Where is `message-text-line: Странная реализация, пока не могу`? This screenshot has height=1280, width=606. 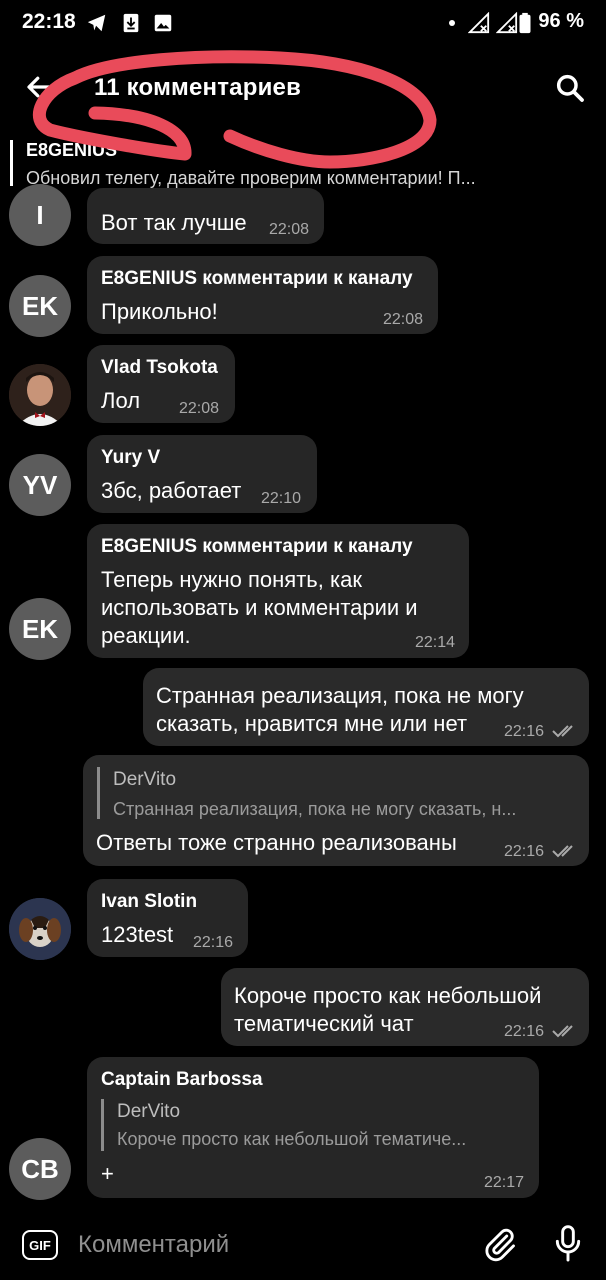
message-text-line: Странная реализация, пока не могу is located at coordinates (340, 695).